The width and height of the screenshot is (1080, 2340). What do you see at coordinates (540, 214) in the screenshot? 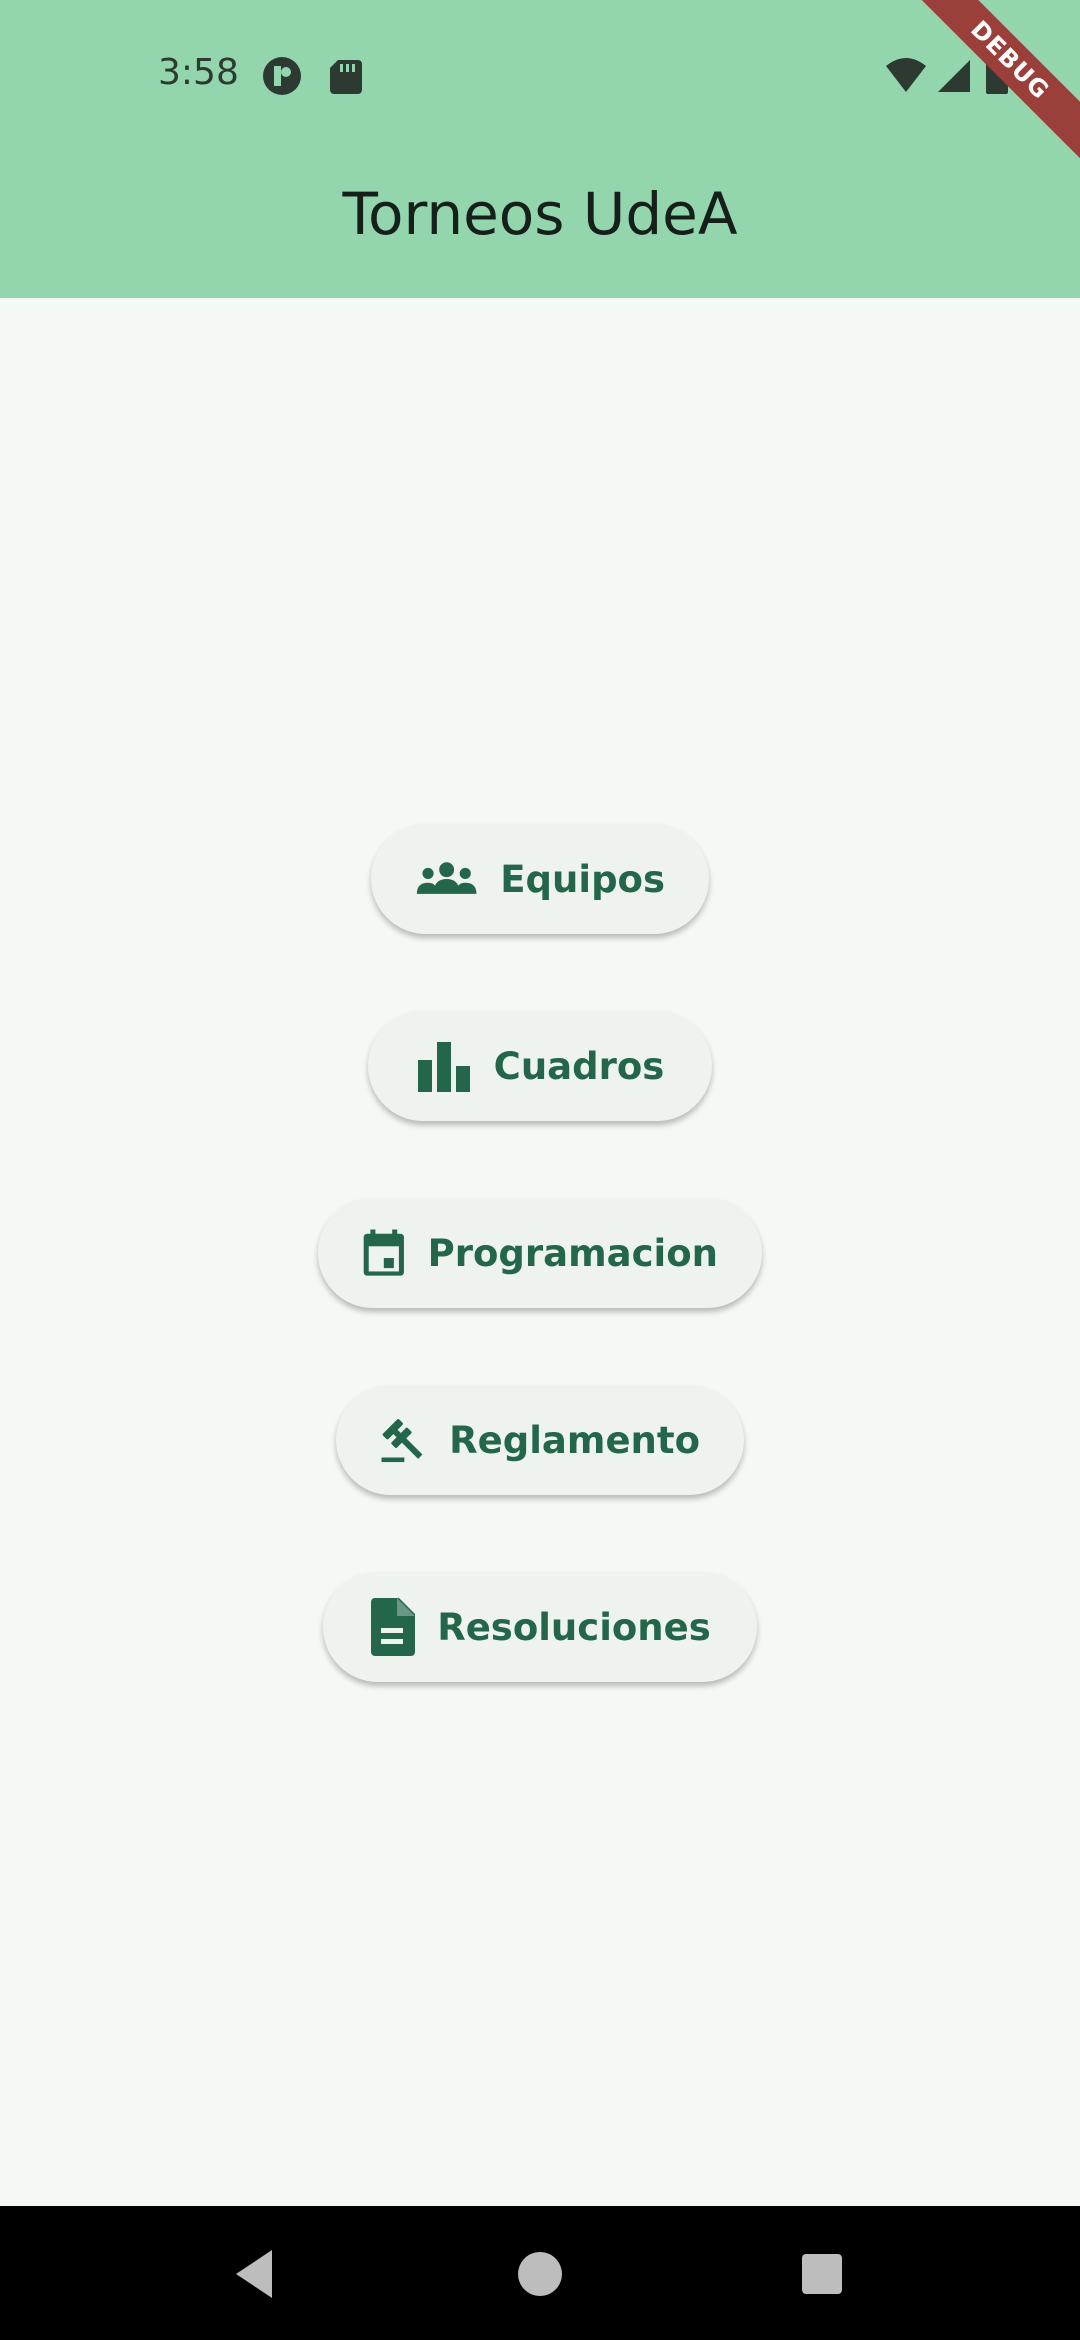
I see `page-title: Torneos UdeA` at bounding box center [540, 214].